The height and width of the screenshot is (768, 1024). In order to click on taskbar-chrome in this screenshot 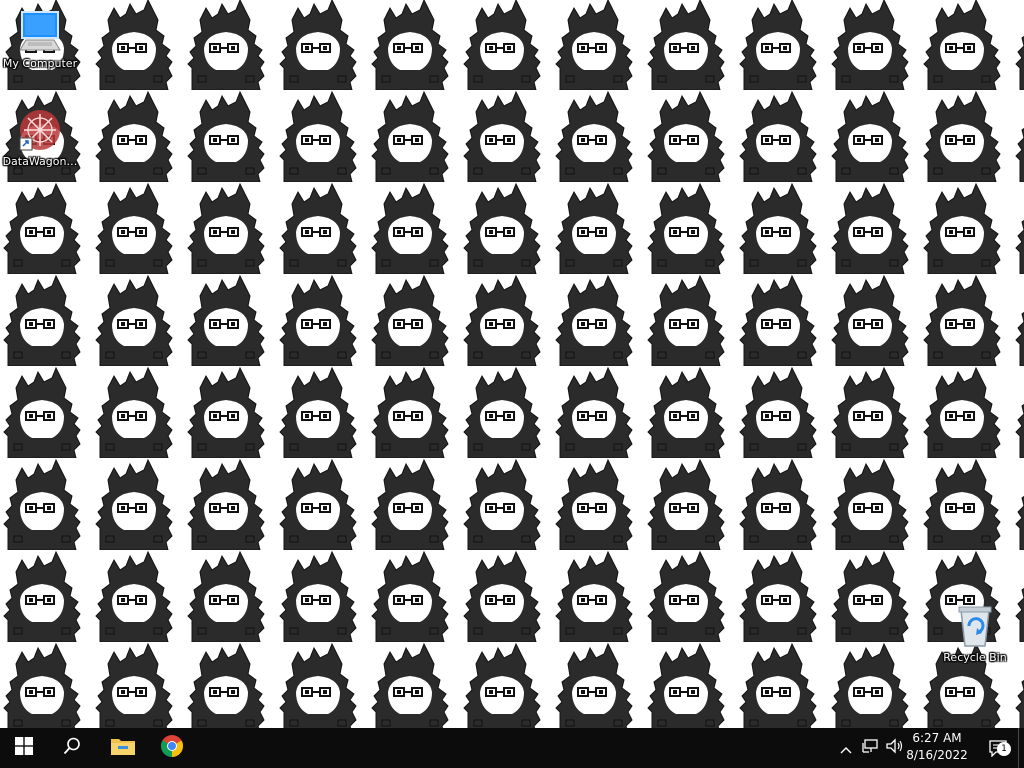, I will do `click(172, 748)`.